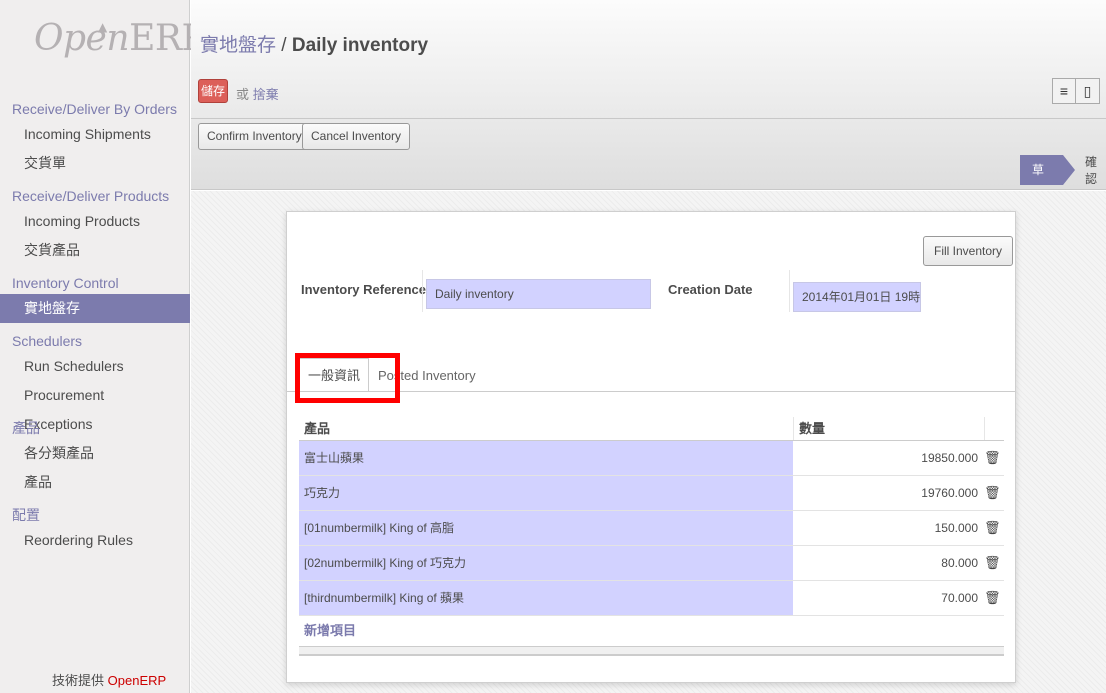 The height and width of the screenshot is (693, 1106). I want to click on table-row: 巧克力 19760.000 🗑, so click(651, 493).